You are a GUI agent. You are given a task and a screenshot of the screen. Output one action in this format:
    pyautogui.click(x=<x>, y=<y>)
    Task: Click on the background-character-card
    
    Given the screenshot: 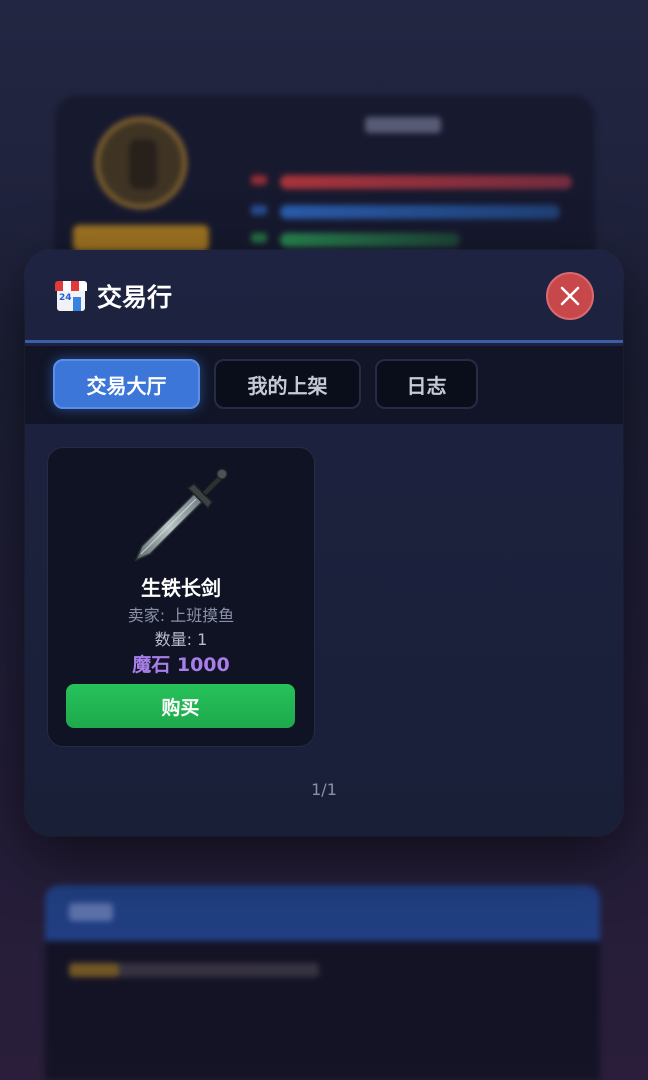 What is the action you would take?
    pyautogui.click(x=325, y=185)
    